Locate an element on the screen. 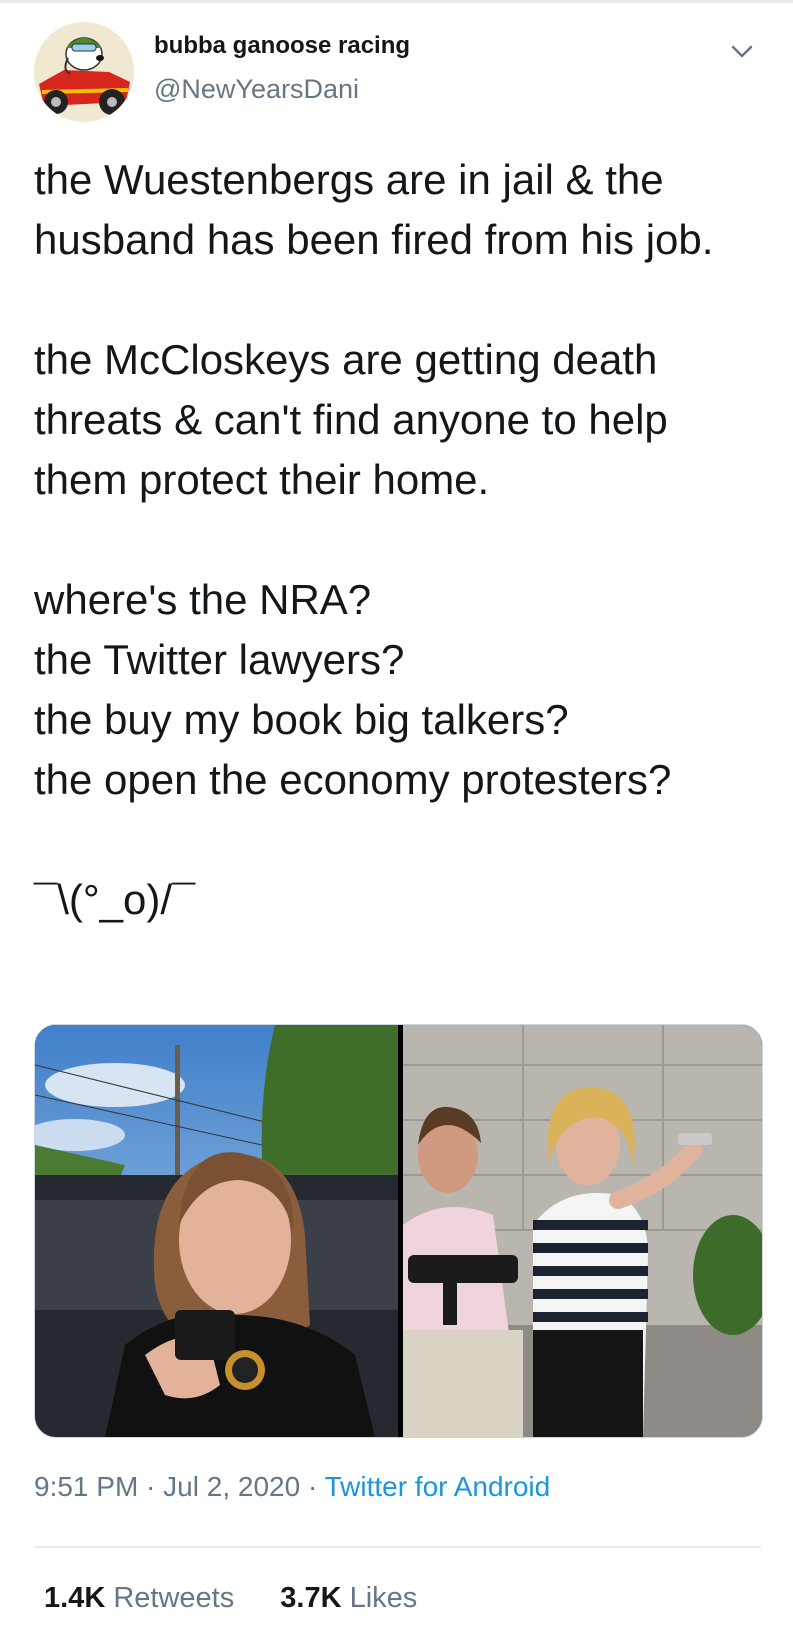 The width and height of the screenshot is (793, 1646). tweet-date: Jul 2, 2020 is located at coordinates (231, 1486).